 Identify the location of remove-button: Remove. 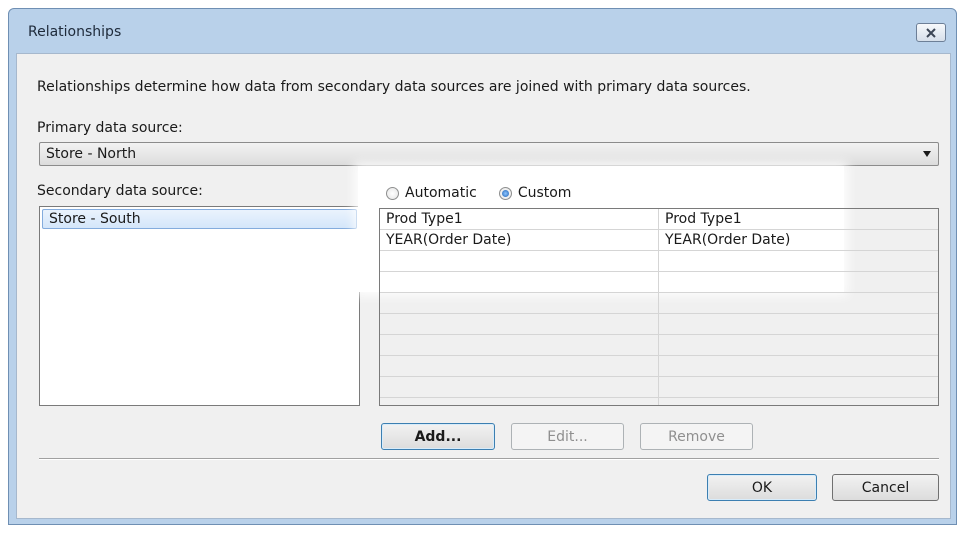
(696, 436).